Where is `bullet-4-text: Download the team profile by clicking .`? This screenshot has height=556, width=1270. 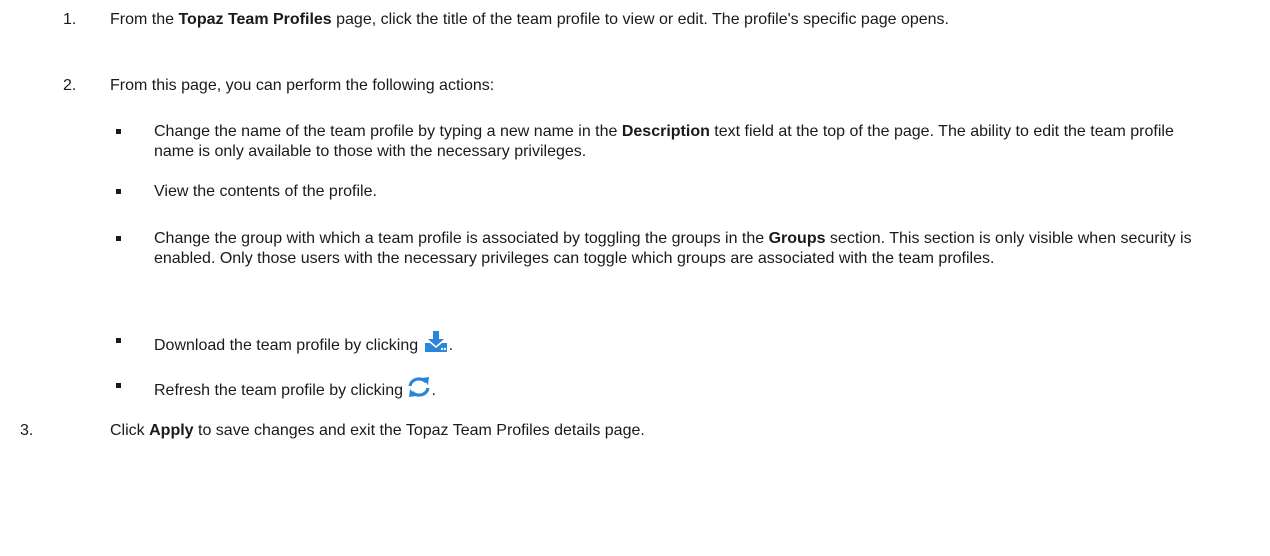
bullet-4-text: Download the team profile by clicking . is located at coordinates (679, 345).